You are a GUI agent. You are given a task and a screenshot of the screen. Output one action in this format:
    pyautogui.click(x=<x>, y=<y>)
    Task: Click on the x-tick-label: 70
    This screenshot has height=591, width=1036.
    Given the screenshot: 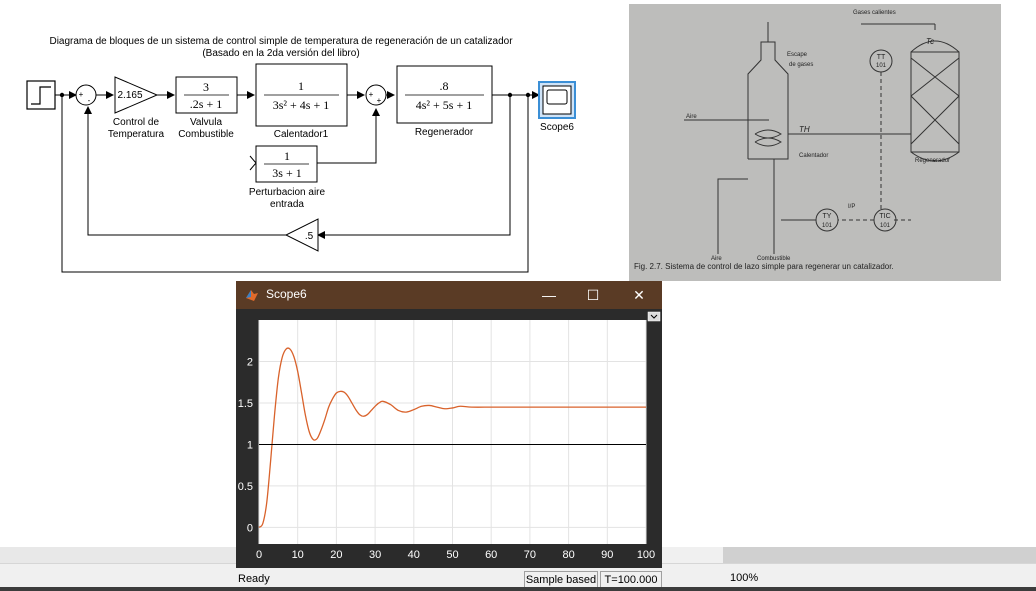 What is the action you would take?
    pyautogui.click(x=530, y=555)
    